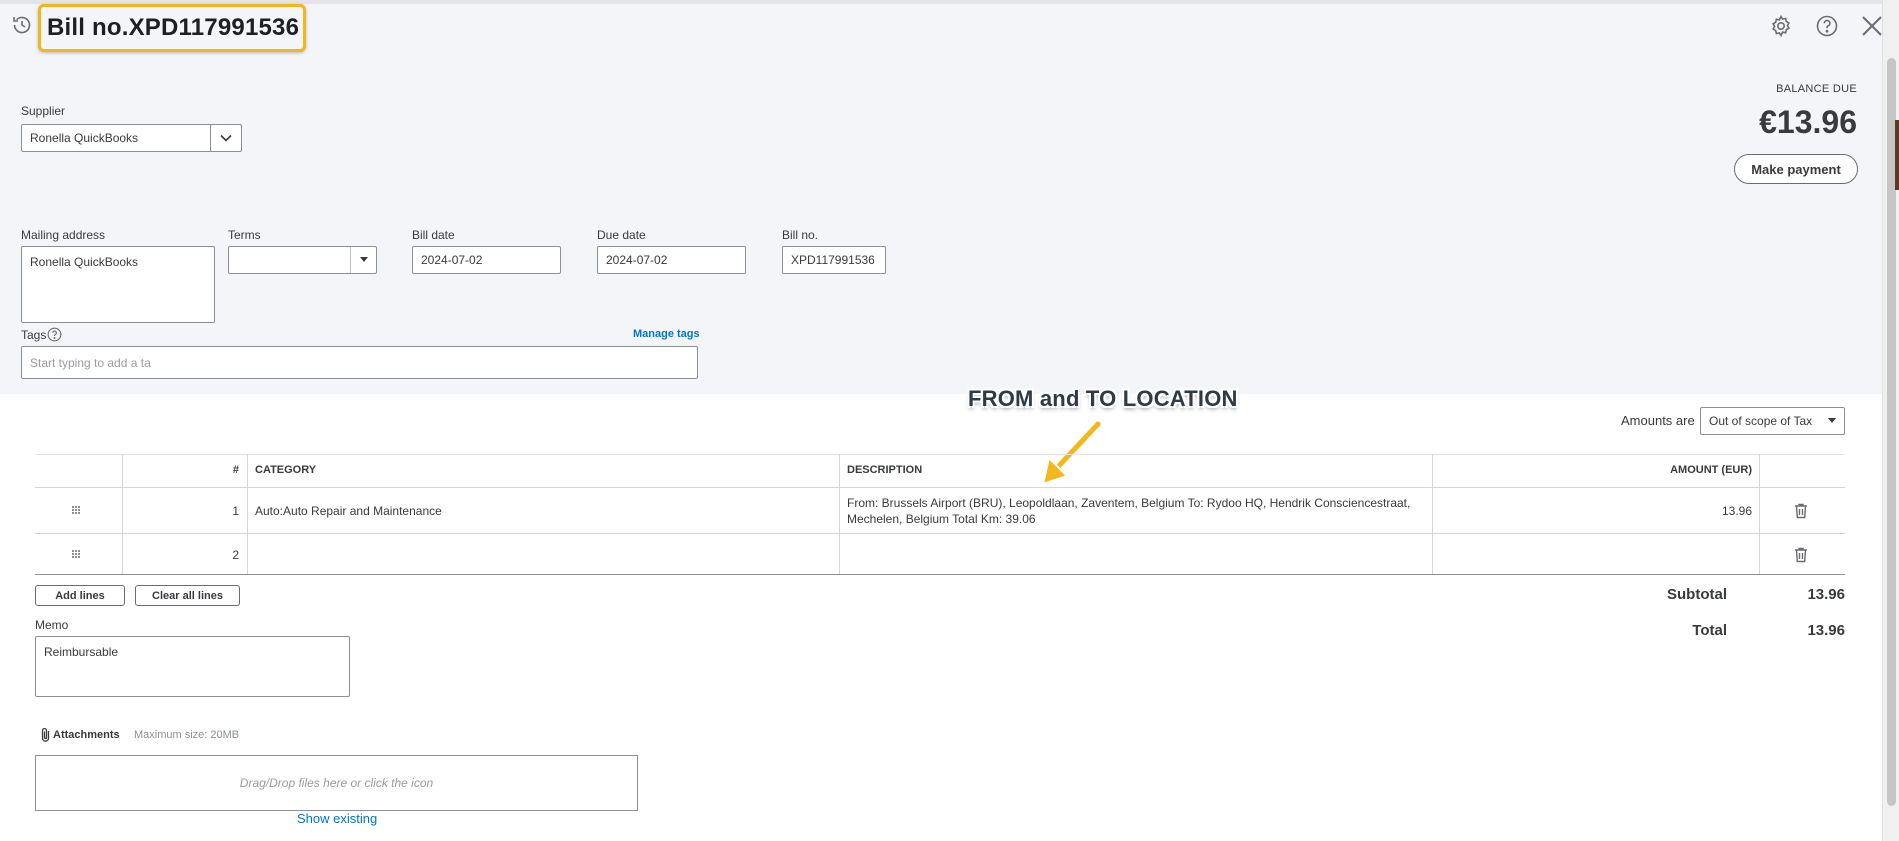 This screenshot has height=841, width=1899. What do you see at coordinates (359, 362) in the screenshot?
I see `tags-input: Start typing to add a ta` at bounding box center [359, 362].